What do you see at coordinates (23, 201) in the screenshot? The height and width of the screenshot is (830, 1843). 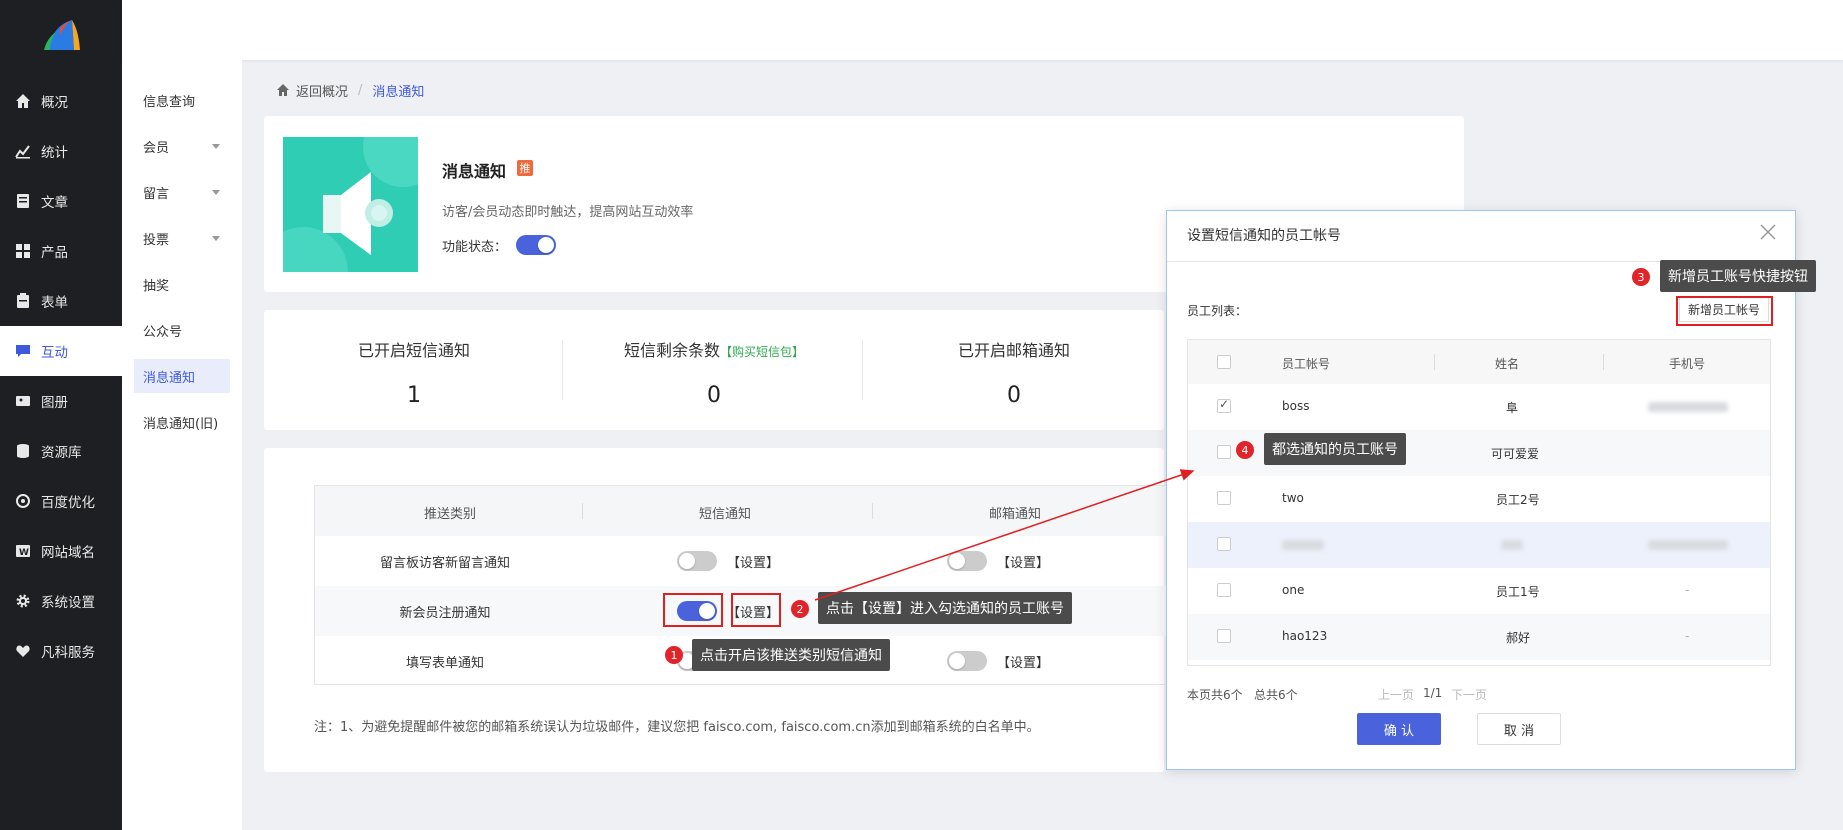 I see `article-icon` at bounding box center [23, 201].